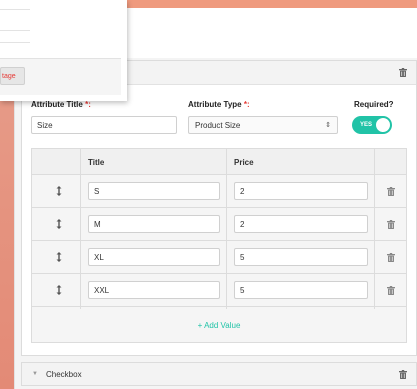 The image size is (417, 389). Describe the element at coordinates (102, 290) in the screenshot. I see `value-title-text: XXL` at that location.